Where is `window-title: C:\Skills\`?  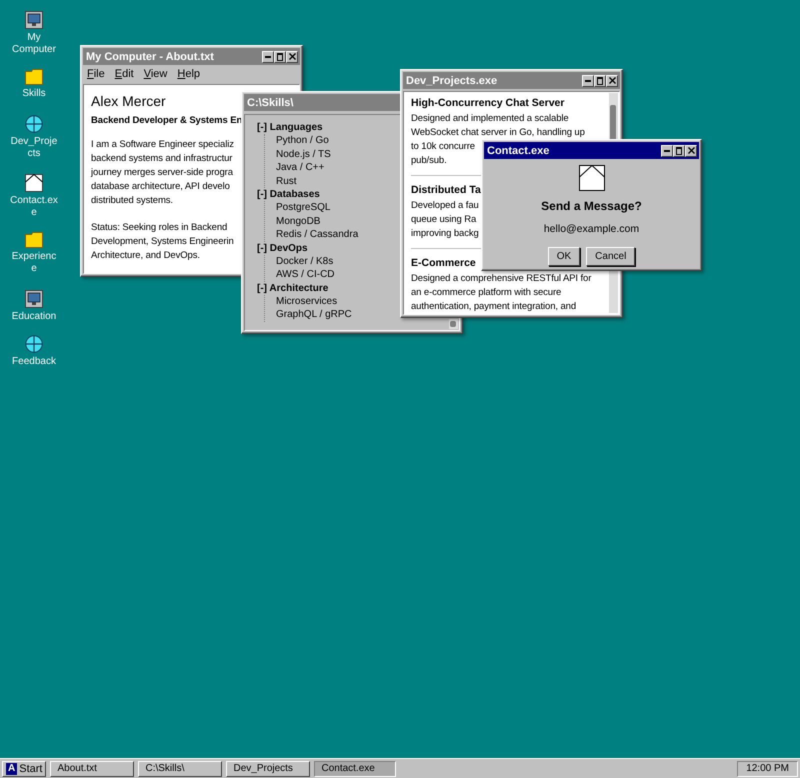 window-title: C:\Skills\ is located at coordinates (270, 102).